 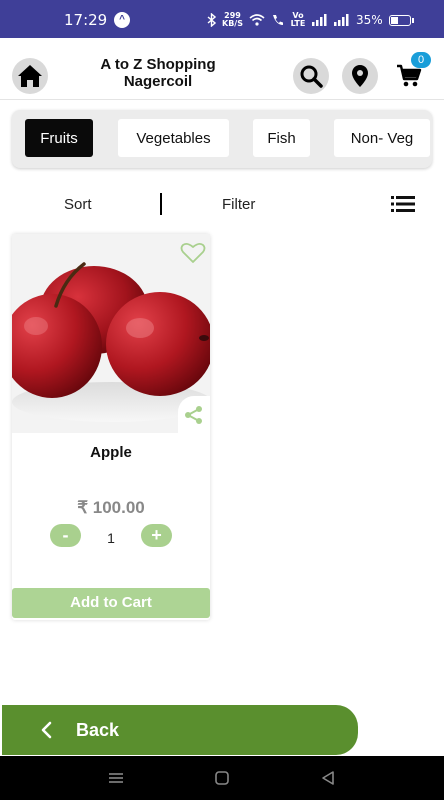 I want to click on share-button, so click(x=194, y=414).